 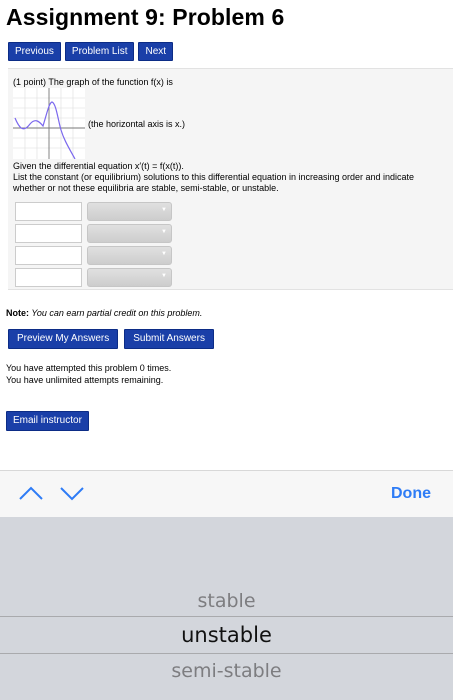 What do you see at coordinates (72, 493) in the screenshot?
I see `chevron-down-icon` at bounding box center [72, 493].